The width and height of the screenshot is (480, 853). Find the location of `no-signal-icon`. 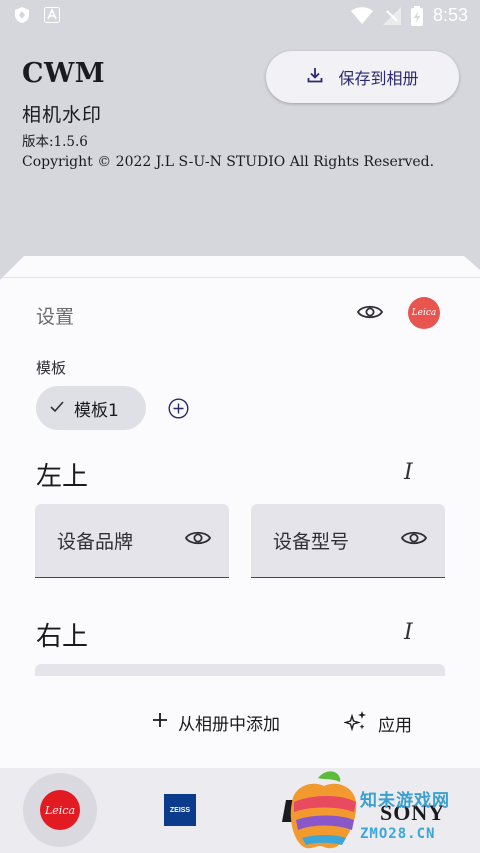

no-signal-icon is located at coordinates (391, 15).